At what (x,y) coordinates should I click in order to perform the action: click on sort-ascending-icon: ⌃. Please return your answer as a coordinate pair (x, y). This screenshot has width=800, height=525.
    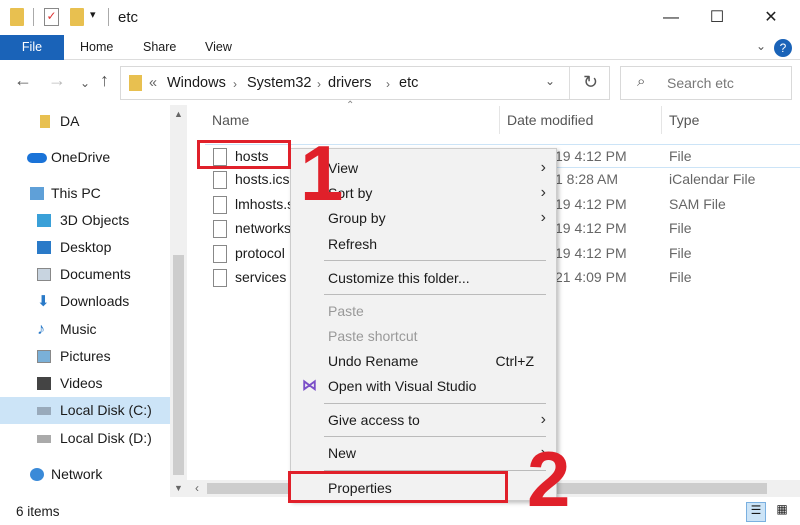
    Looking at the image, I should click on (350, 105).